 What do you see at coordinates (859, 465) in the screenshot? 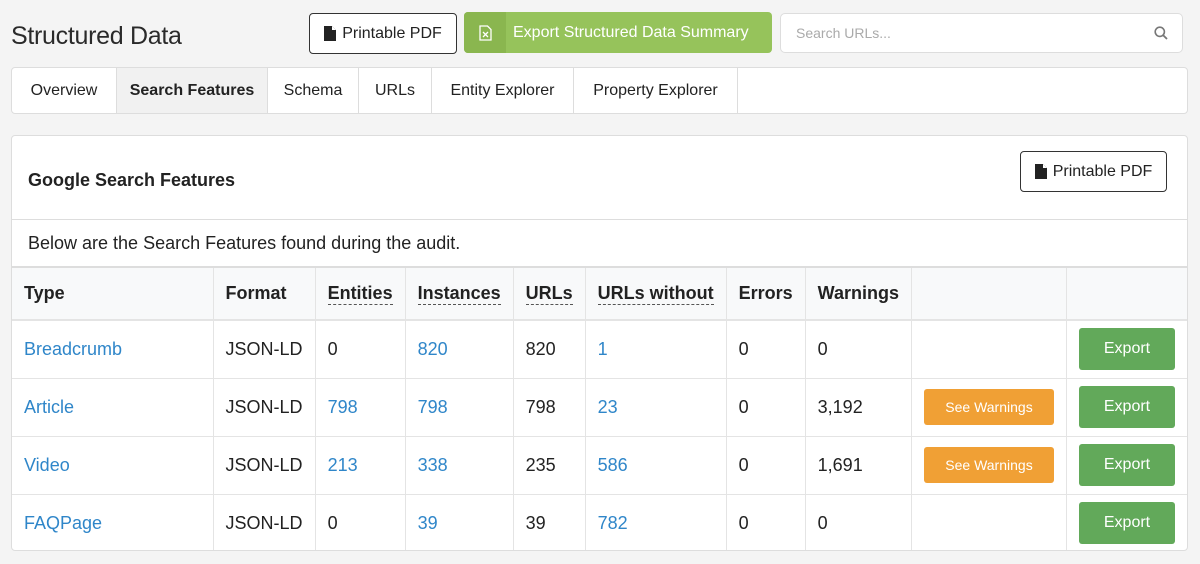
I see `warnings-cell: 1,691` at bounding box center [859, 465].